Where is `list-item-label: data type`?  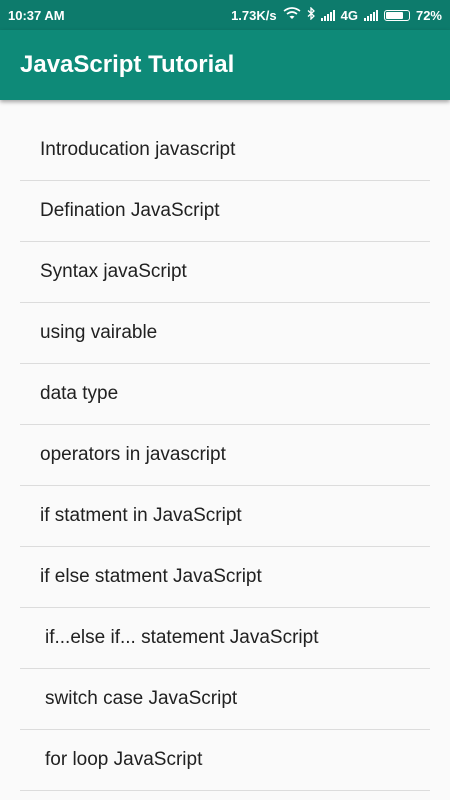
list-item-label: data type is located at coordinates (79, 393).